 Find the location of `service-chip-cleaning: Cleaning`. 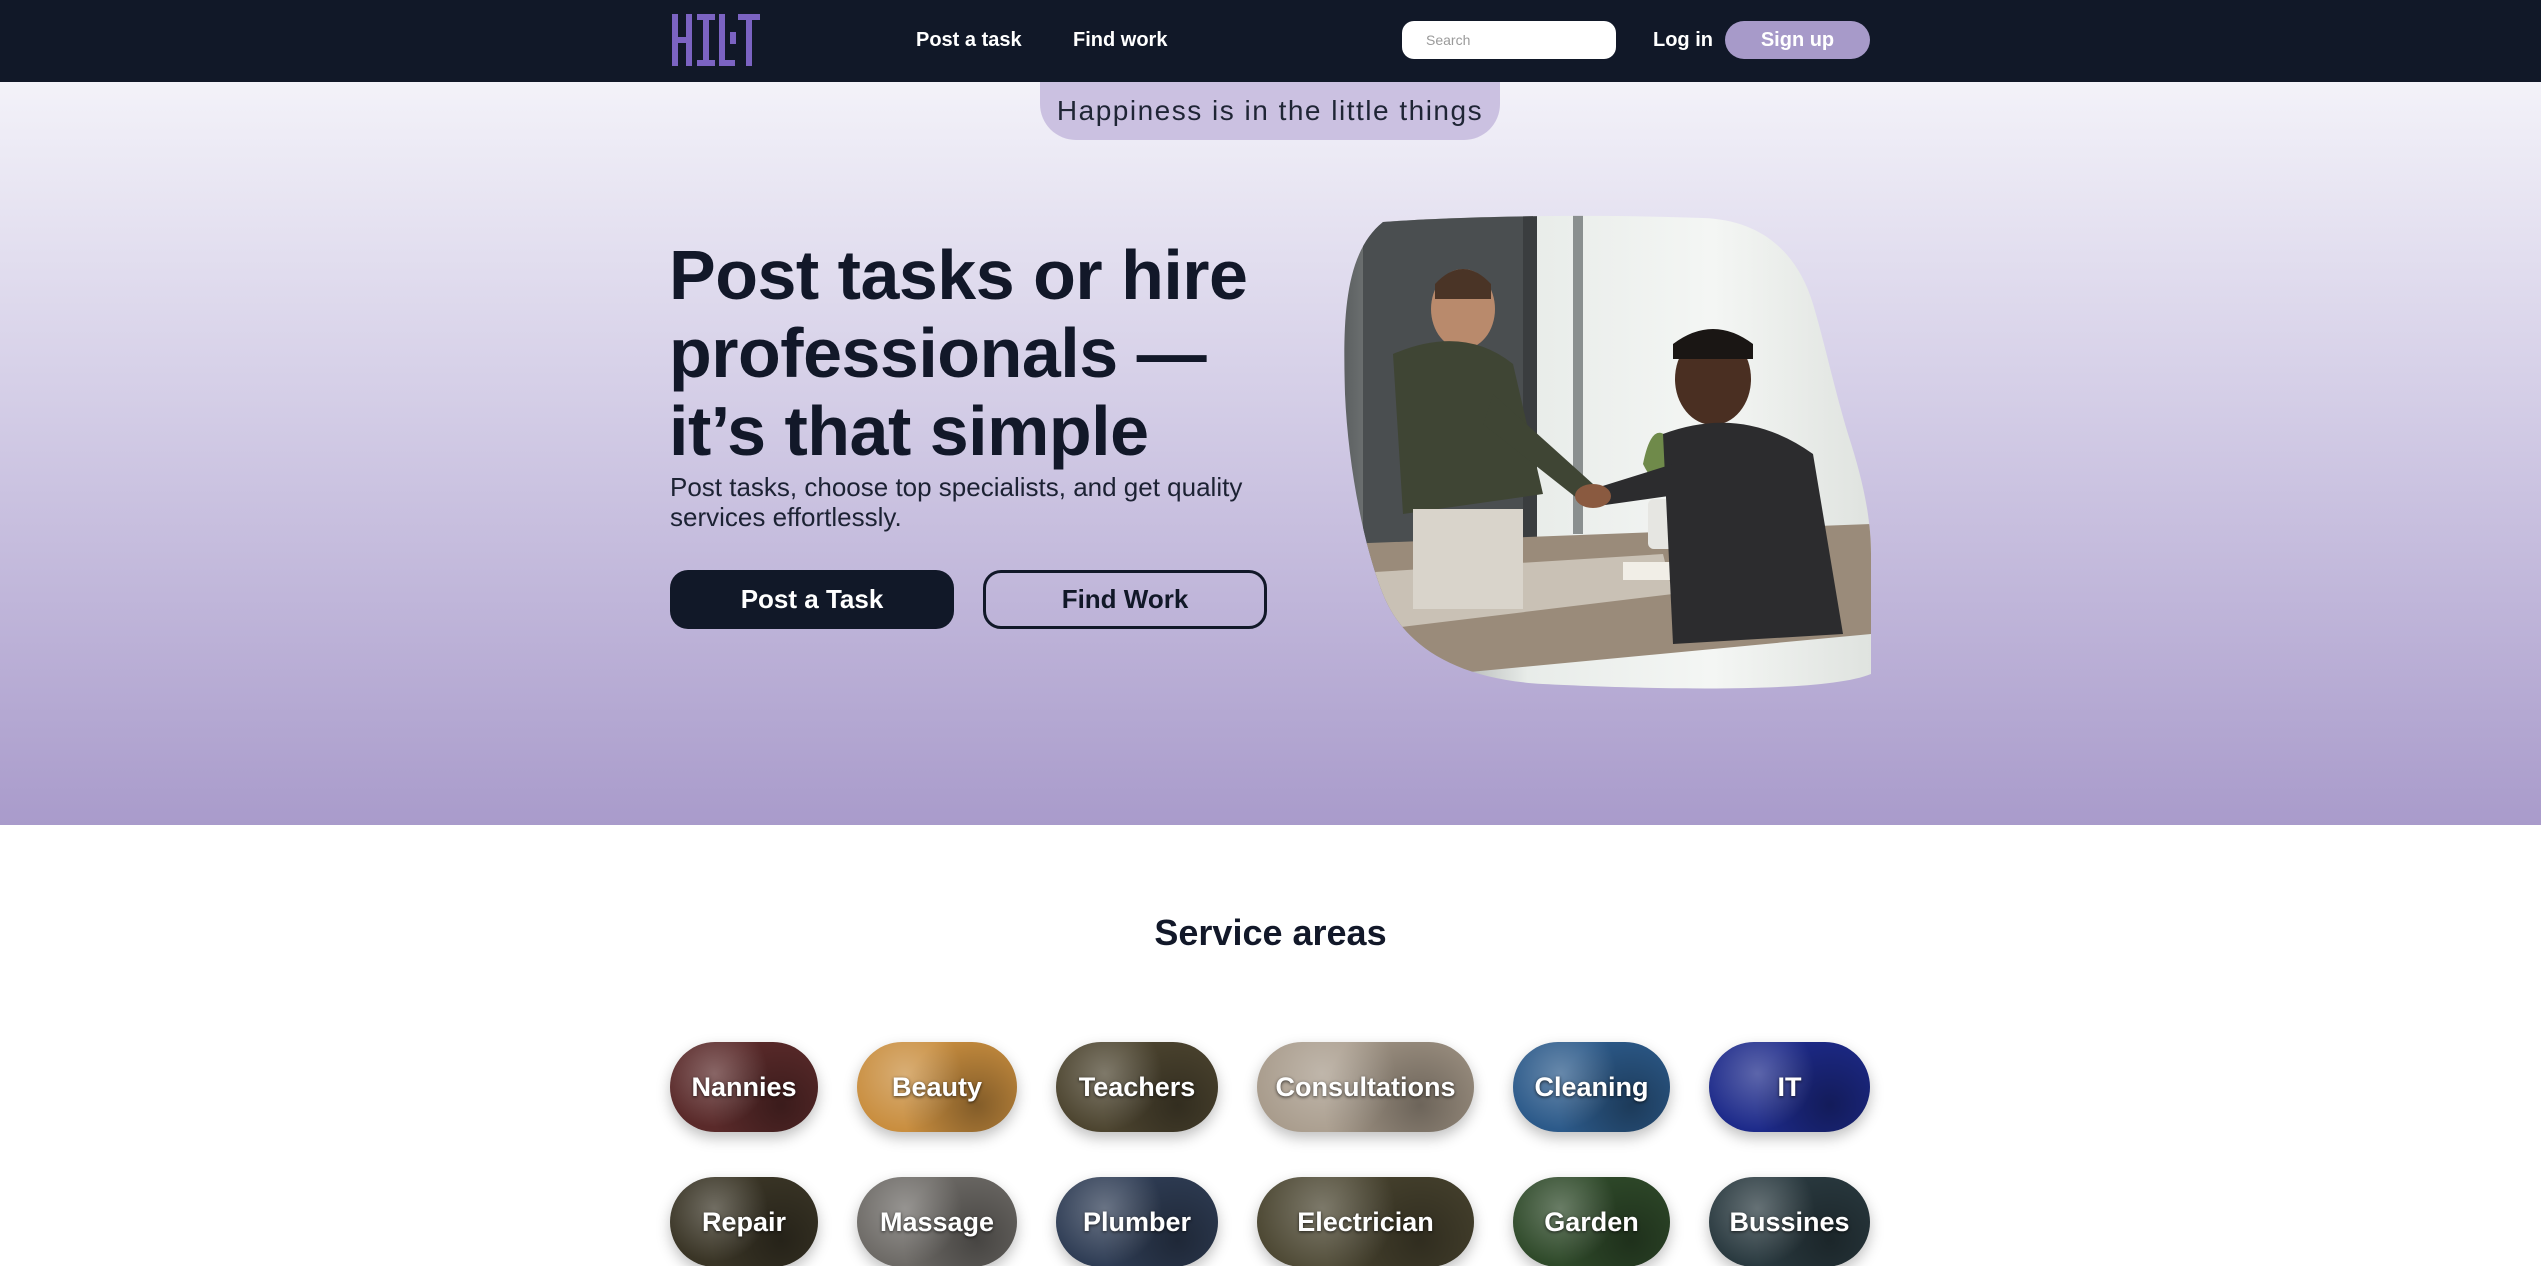

service-chip-cleaning: Cleaning is located at coordinates (1591, 1087).